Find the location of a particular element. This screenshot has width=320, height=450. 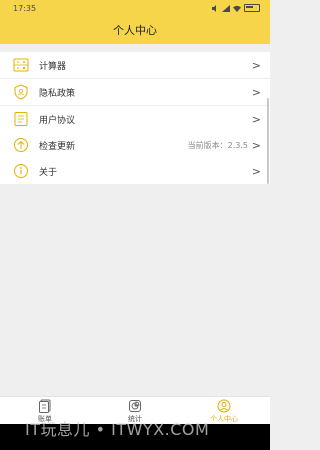

status-icons is located at coordinates (235, 8).